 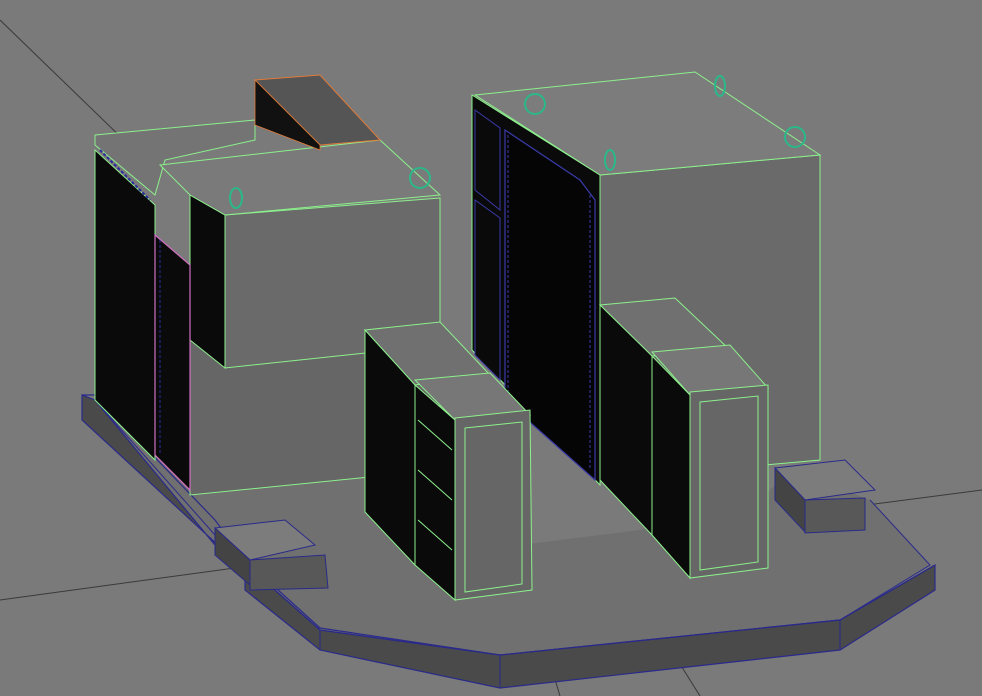 What do you see at coordinates (207, 282) in the screenshot?
I see `left-bldg-upper-side` at bounding box center [207, 282].